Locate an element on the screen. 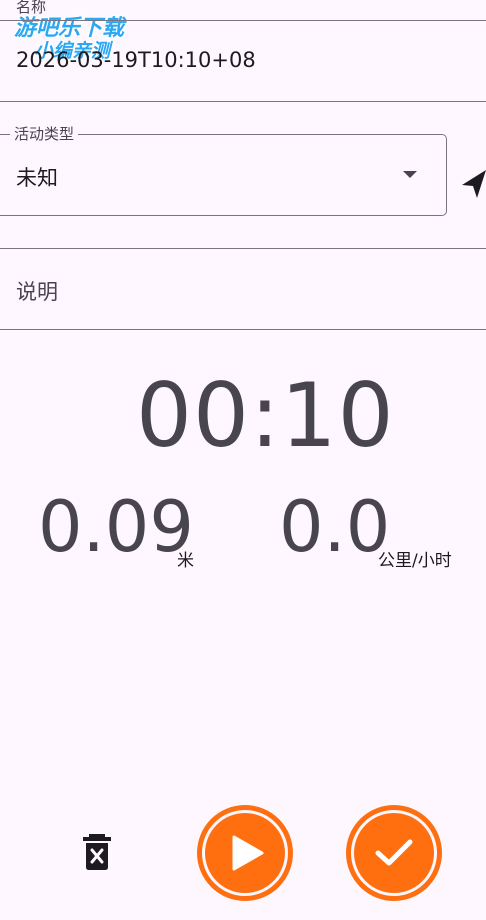 The image size is (486, 920). elapsed-time: 00:10 is located at coordinates (265, 415).